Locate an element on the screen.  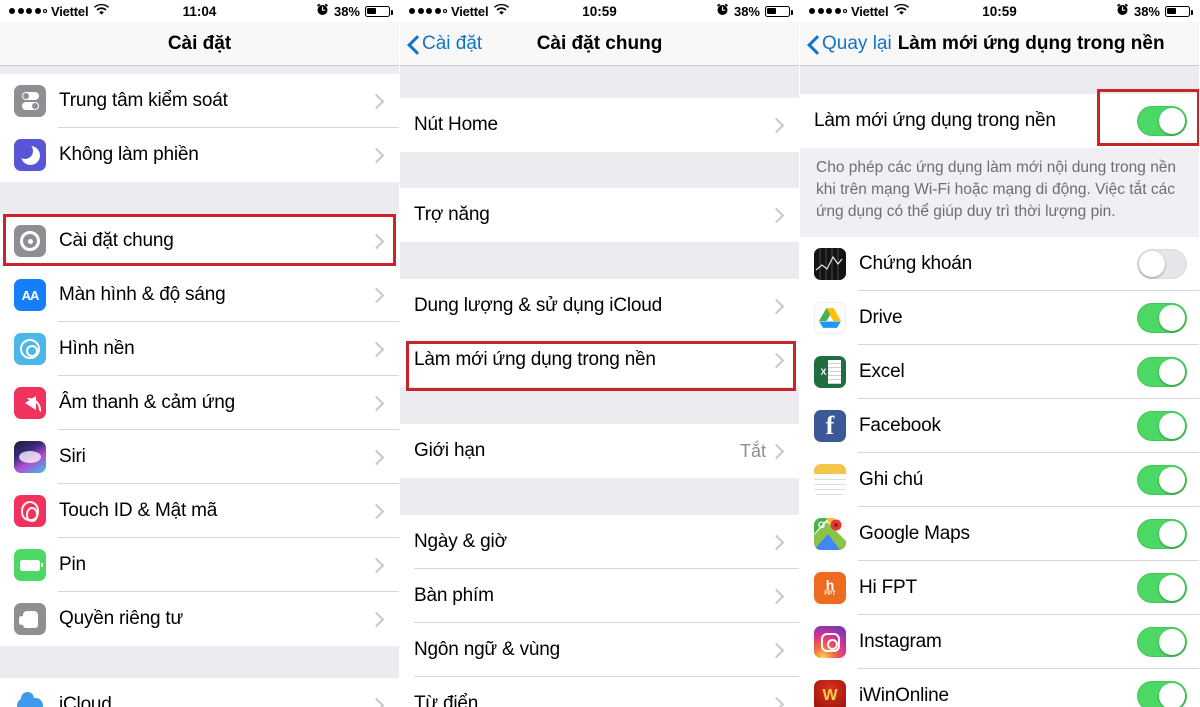
status-bar: Viettel 11:04 38% is located at coordinates (199, 11).